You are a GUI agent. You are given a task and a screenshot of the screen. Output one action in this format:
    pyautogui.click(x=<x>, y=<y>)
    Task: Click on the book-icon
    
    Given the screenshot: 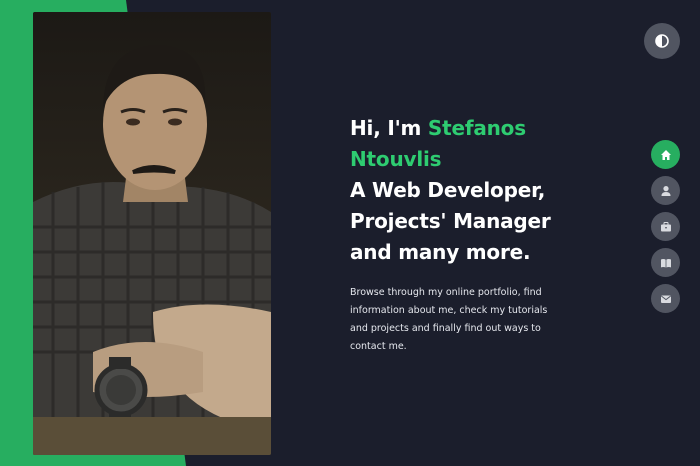 What is the action you would take?
    pyautogui.click(x=665, y=262)
    